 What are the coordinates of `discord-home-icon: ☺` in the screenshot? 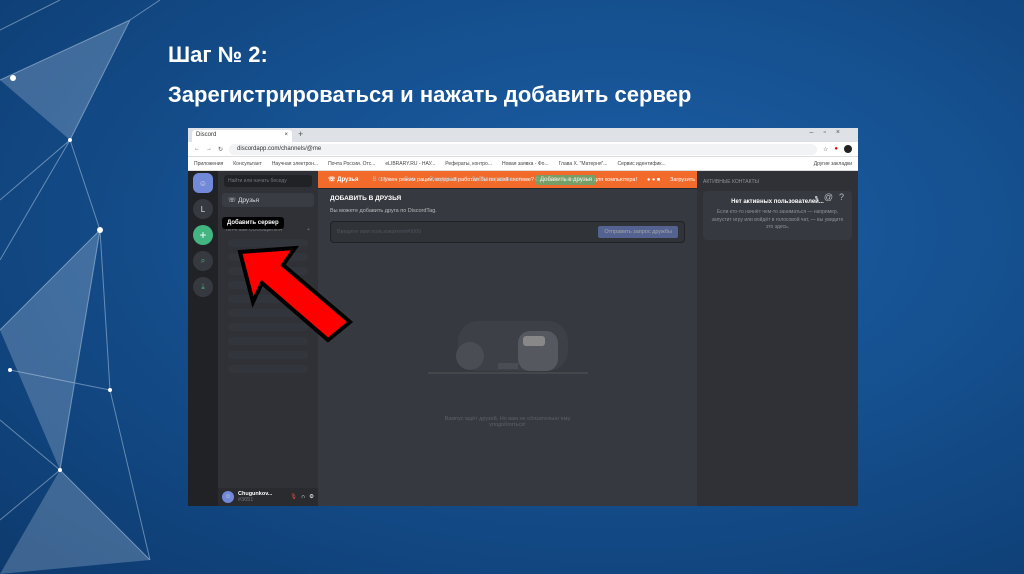 It's located at (203, 183).